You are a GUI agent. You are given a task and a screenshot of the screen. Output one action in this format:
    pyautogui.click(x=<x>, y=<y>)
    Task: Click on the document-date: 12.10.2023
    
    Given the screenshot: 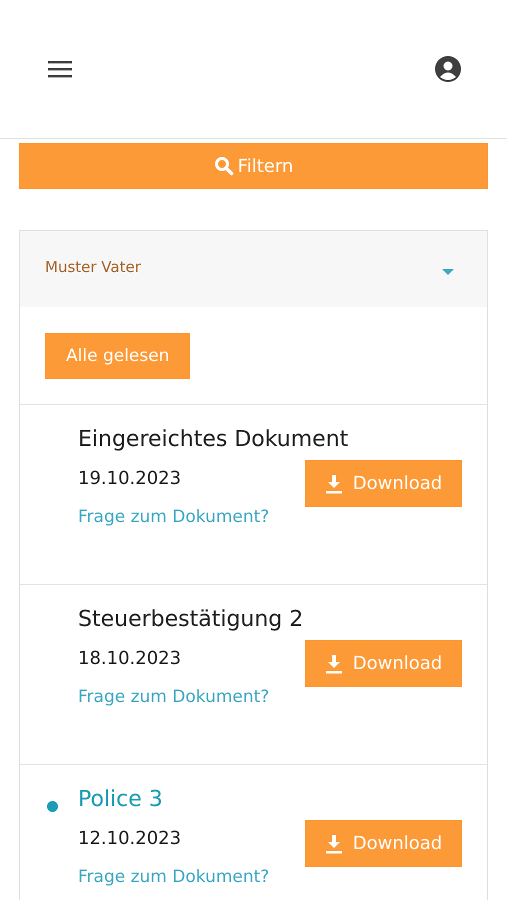 What is the action you would take?
    pyautogui.click(x=130, y=838)
    